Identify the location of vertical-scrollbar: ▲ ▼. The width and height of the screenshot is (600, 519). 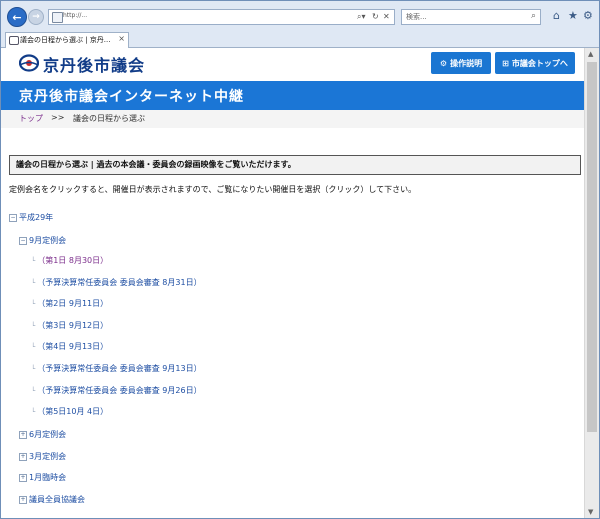
(591, 283).